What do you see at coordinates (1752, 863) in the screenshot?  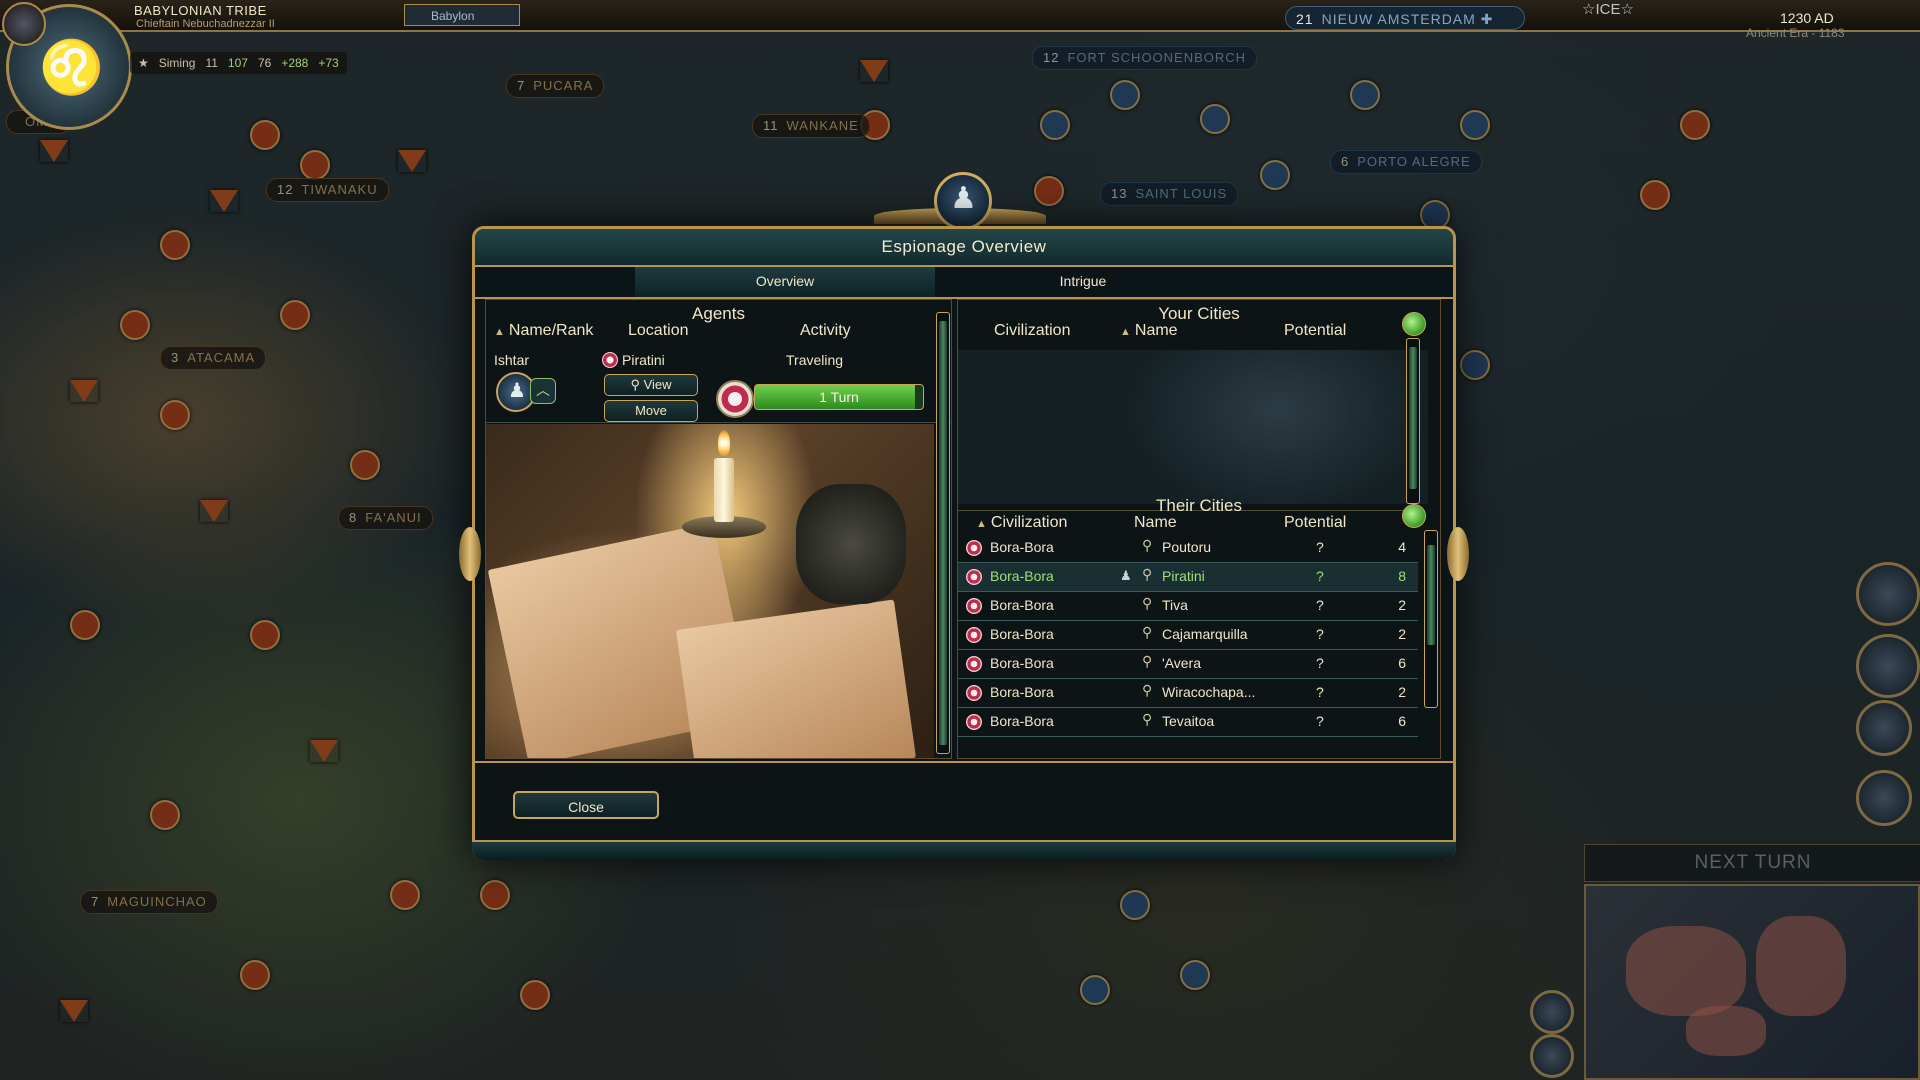 I see `next-turn-button: NEXT TURN` at bounding box center [1752, 863].